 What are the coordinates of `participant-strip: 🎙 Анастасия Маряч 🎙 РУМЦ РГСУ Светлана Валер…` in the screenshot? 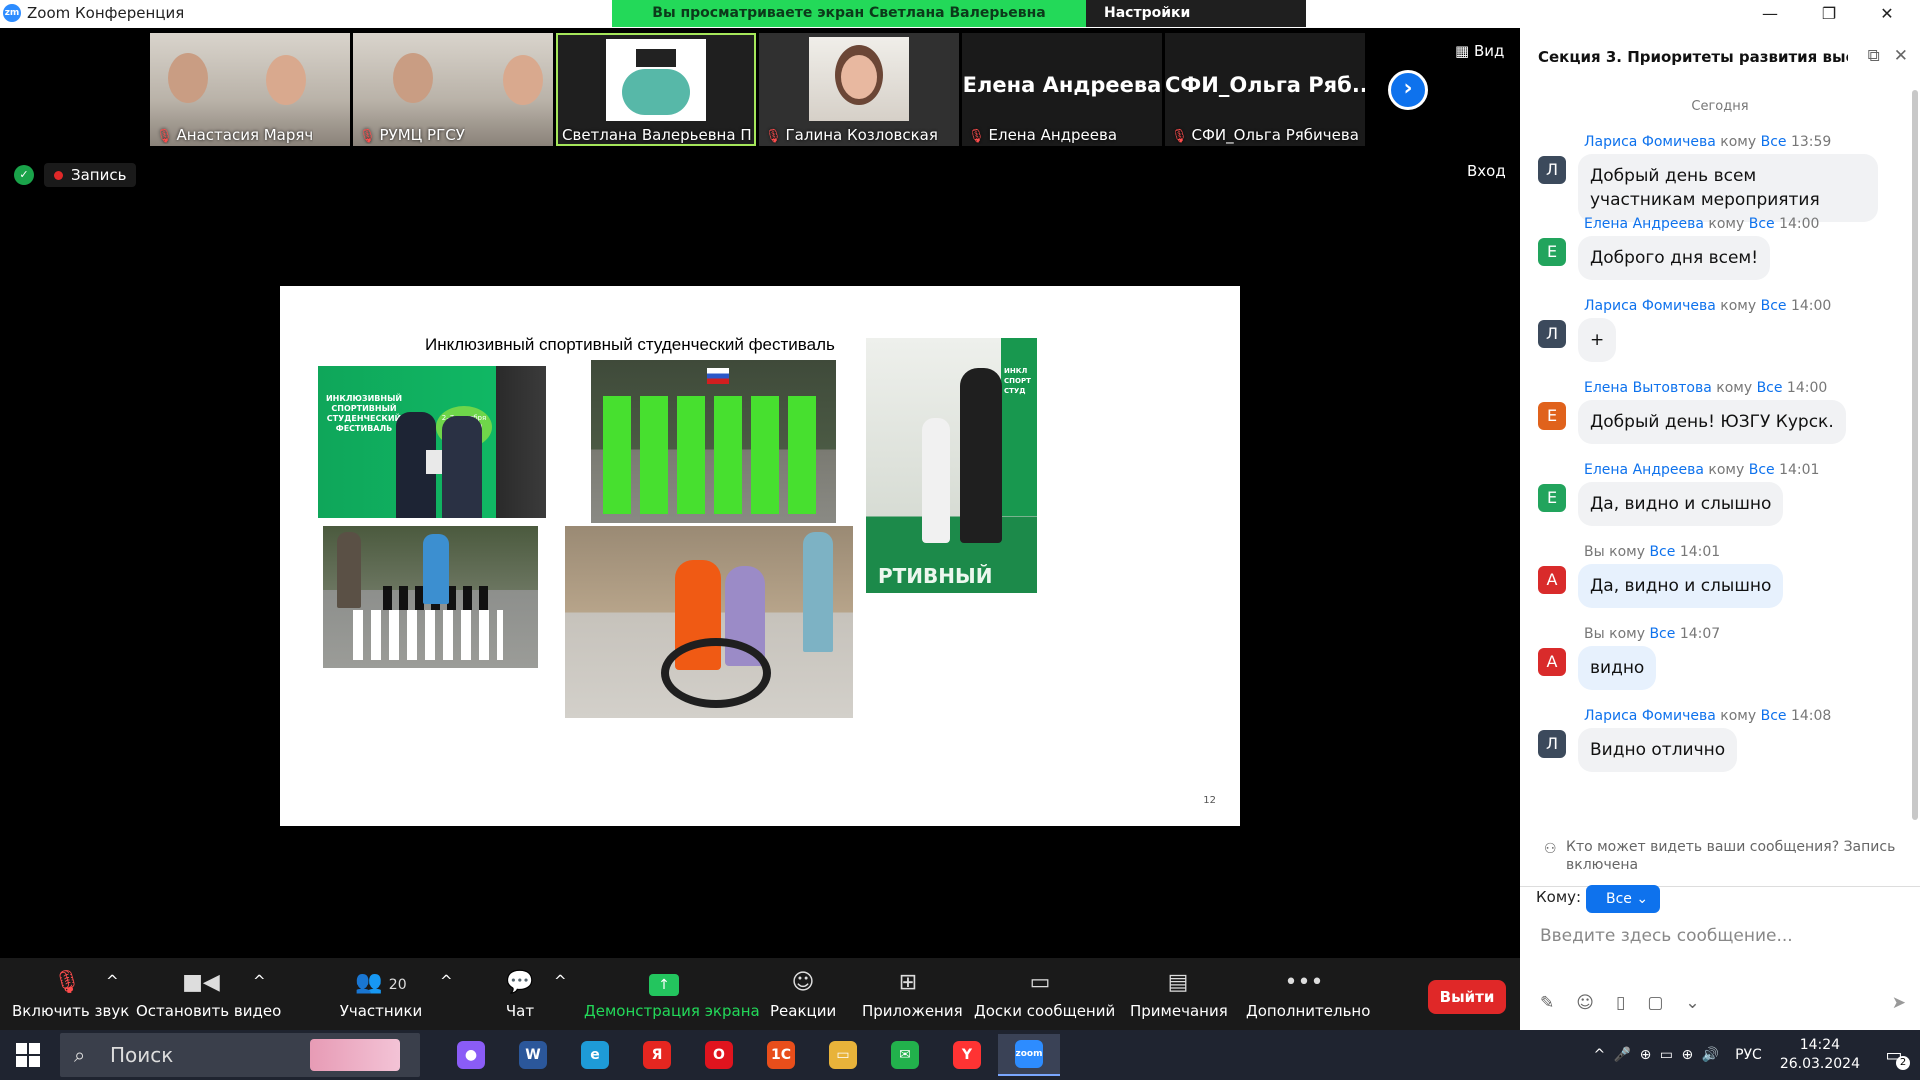 It's located at (757, 90).